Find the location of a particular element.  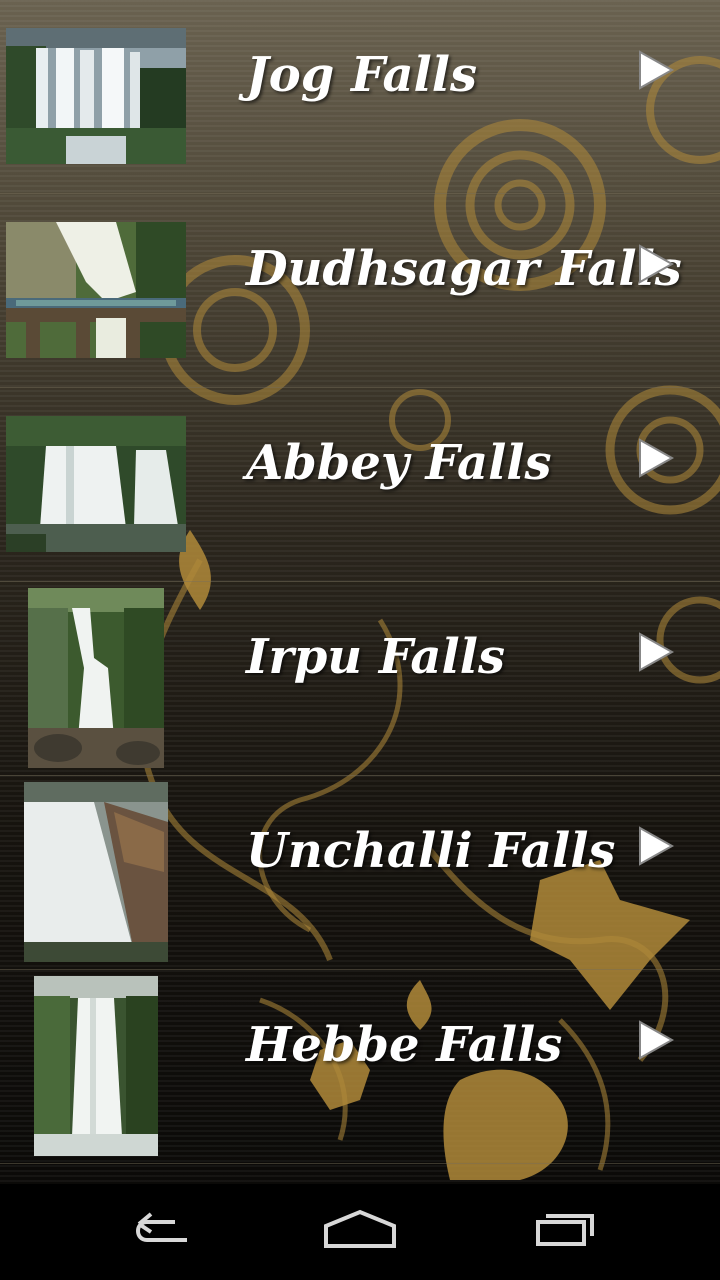

thumbnail-irpu-falls is located at coordinates (96, 678).